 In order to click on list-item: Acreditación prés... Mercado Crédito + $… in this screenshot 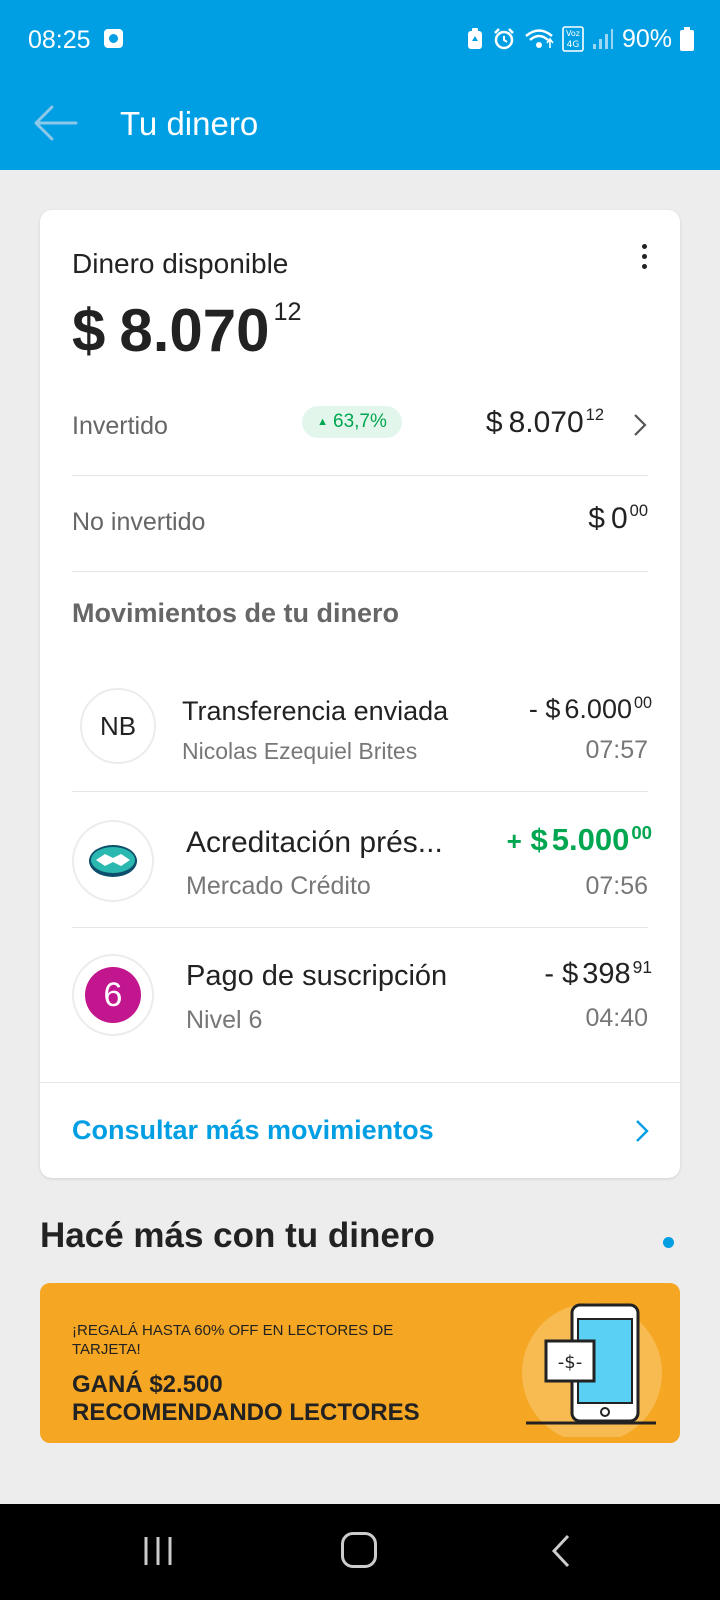, I will do `click(362, 860)`.